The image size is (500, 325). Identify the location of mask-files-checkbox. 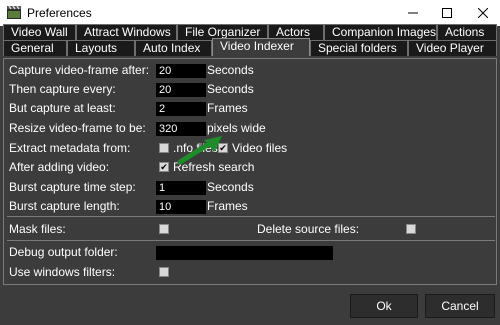
(164, 229).